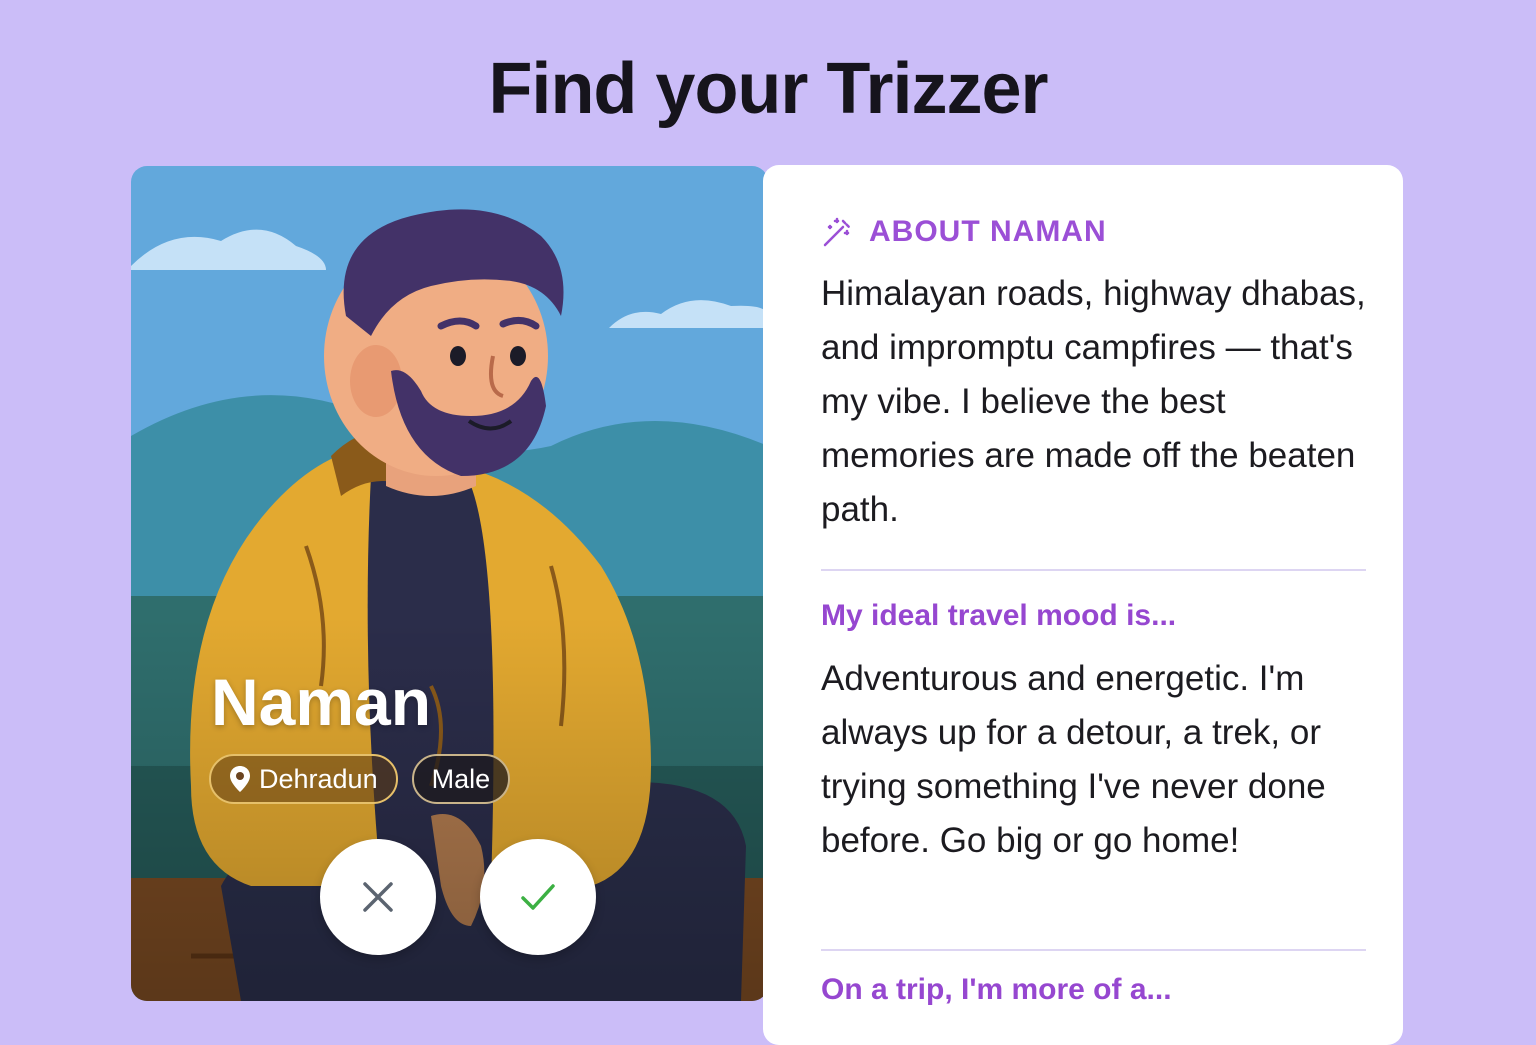  I want to click on profile-name: Naman, so click(321, 702).